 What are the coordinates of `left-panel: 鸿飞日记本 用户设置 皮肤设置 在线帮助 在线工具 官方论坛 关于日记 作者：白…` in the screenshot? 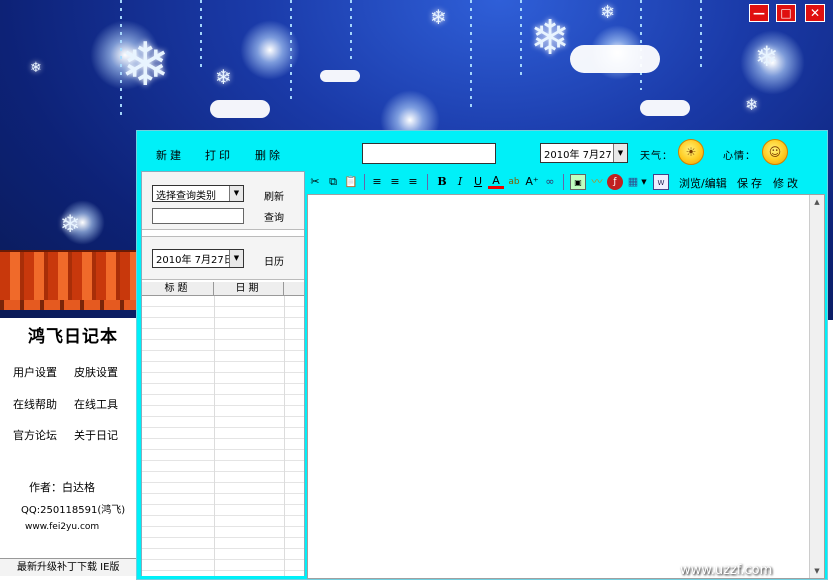 It's located at (70, 451).